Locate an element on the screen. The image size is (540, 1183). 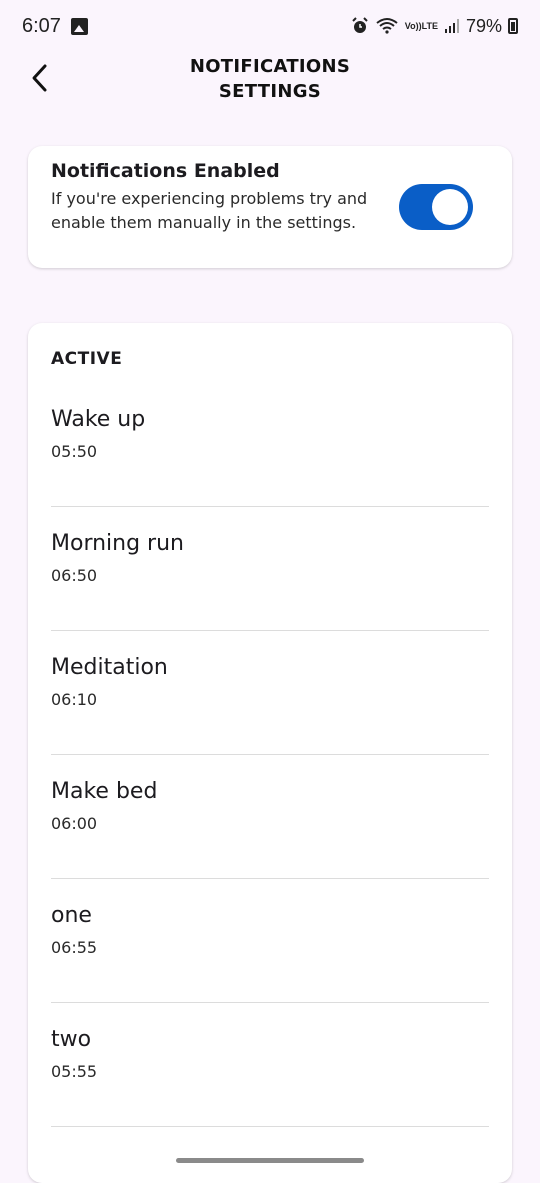
status-bar: 6:07 Vo)) LTE 79% is located at coordinates (270, 26).